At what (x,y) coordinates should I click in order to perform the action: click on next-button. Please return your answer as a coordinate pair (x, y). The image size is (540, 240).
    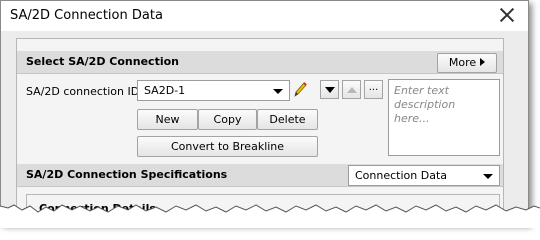
    Looking at the image, I should click on (329, 89).